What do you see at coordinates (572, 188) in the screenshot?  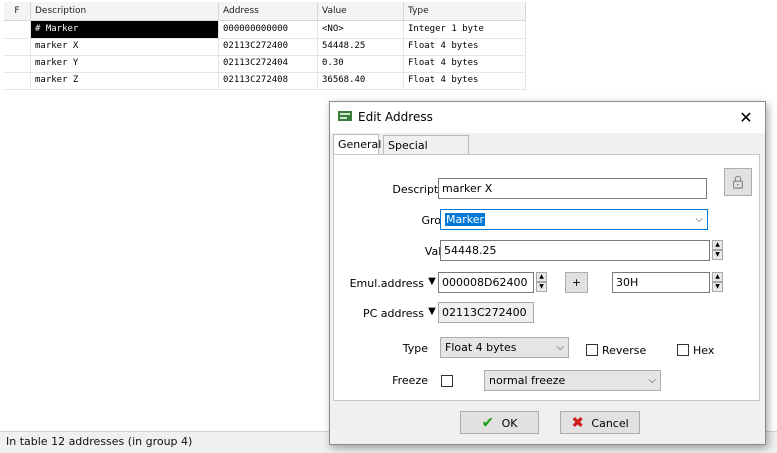 I see `description-field: marker X` at bounding box center [572, 188].